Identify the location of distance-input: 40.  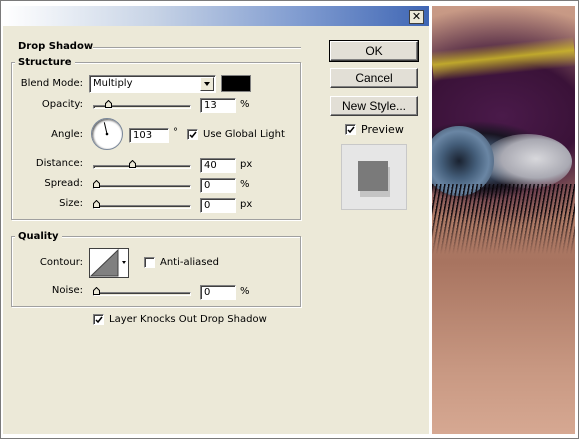
(218, 165).